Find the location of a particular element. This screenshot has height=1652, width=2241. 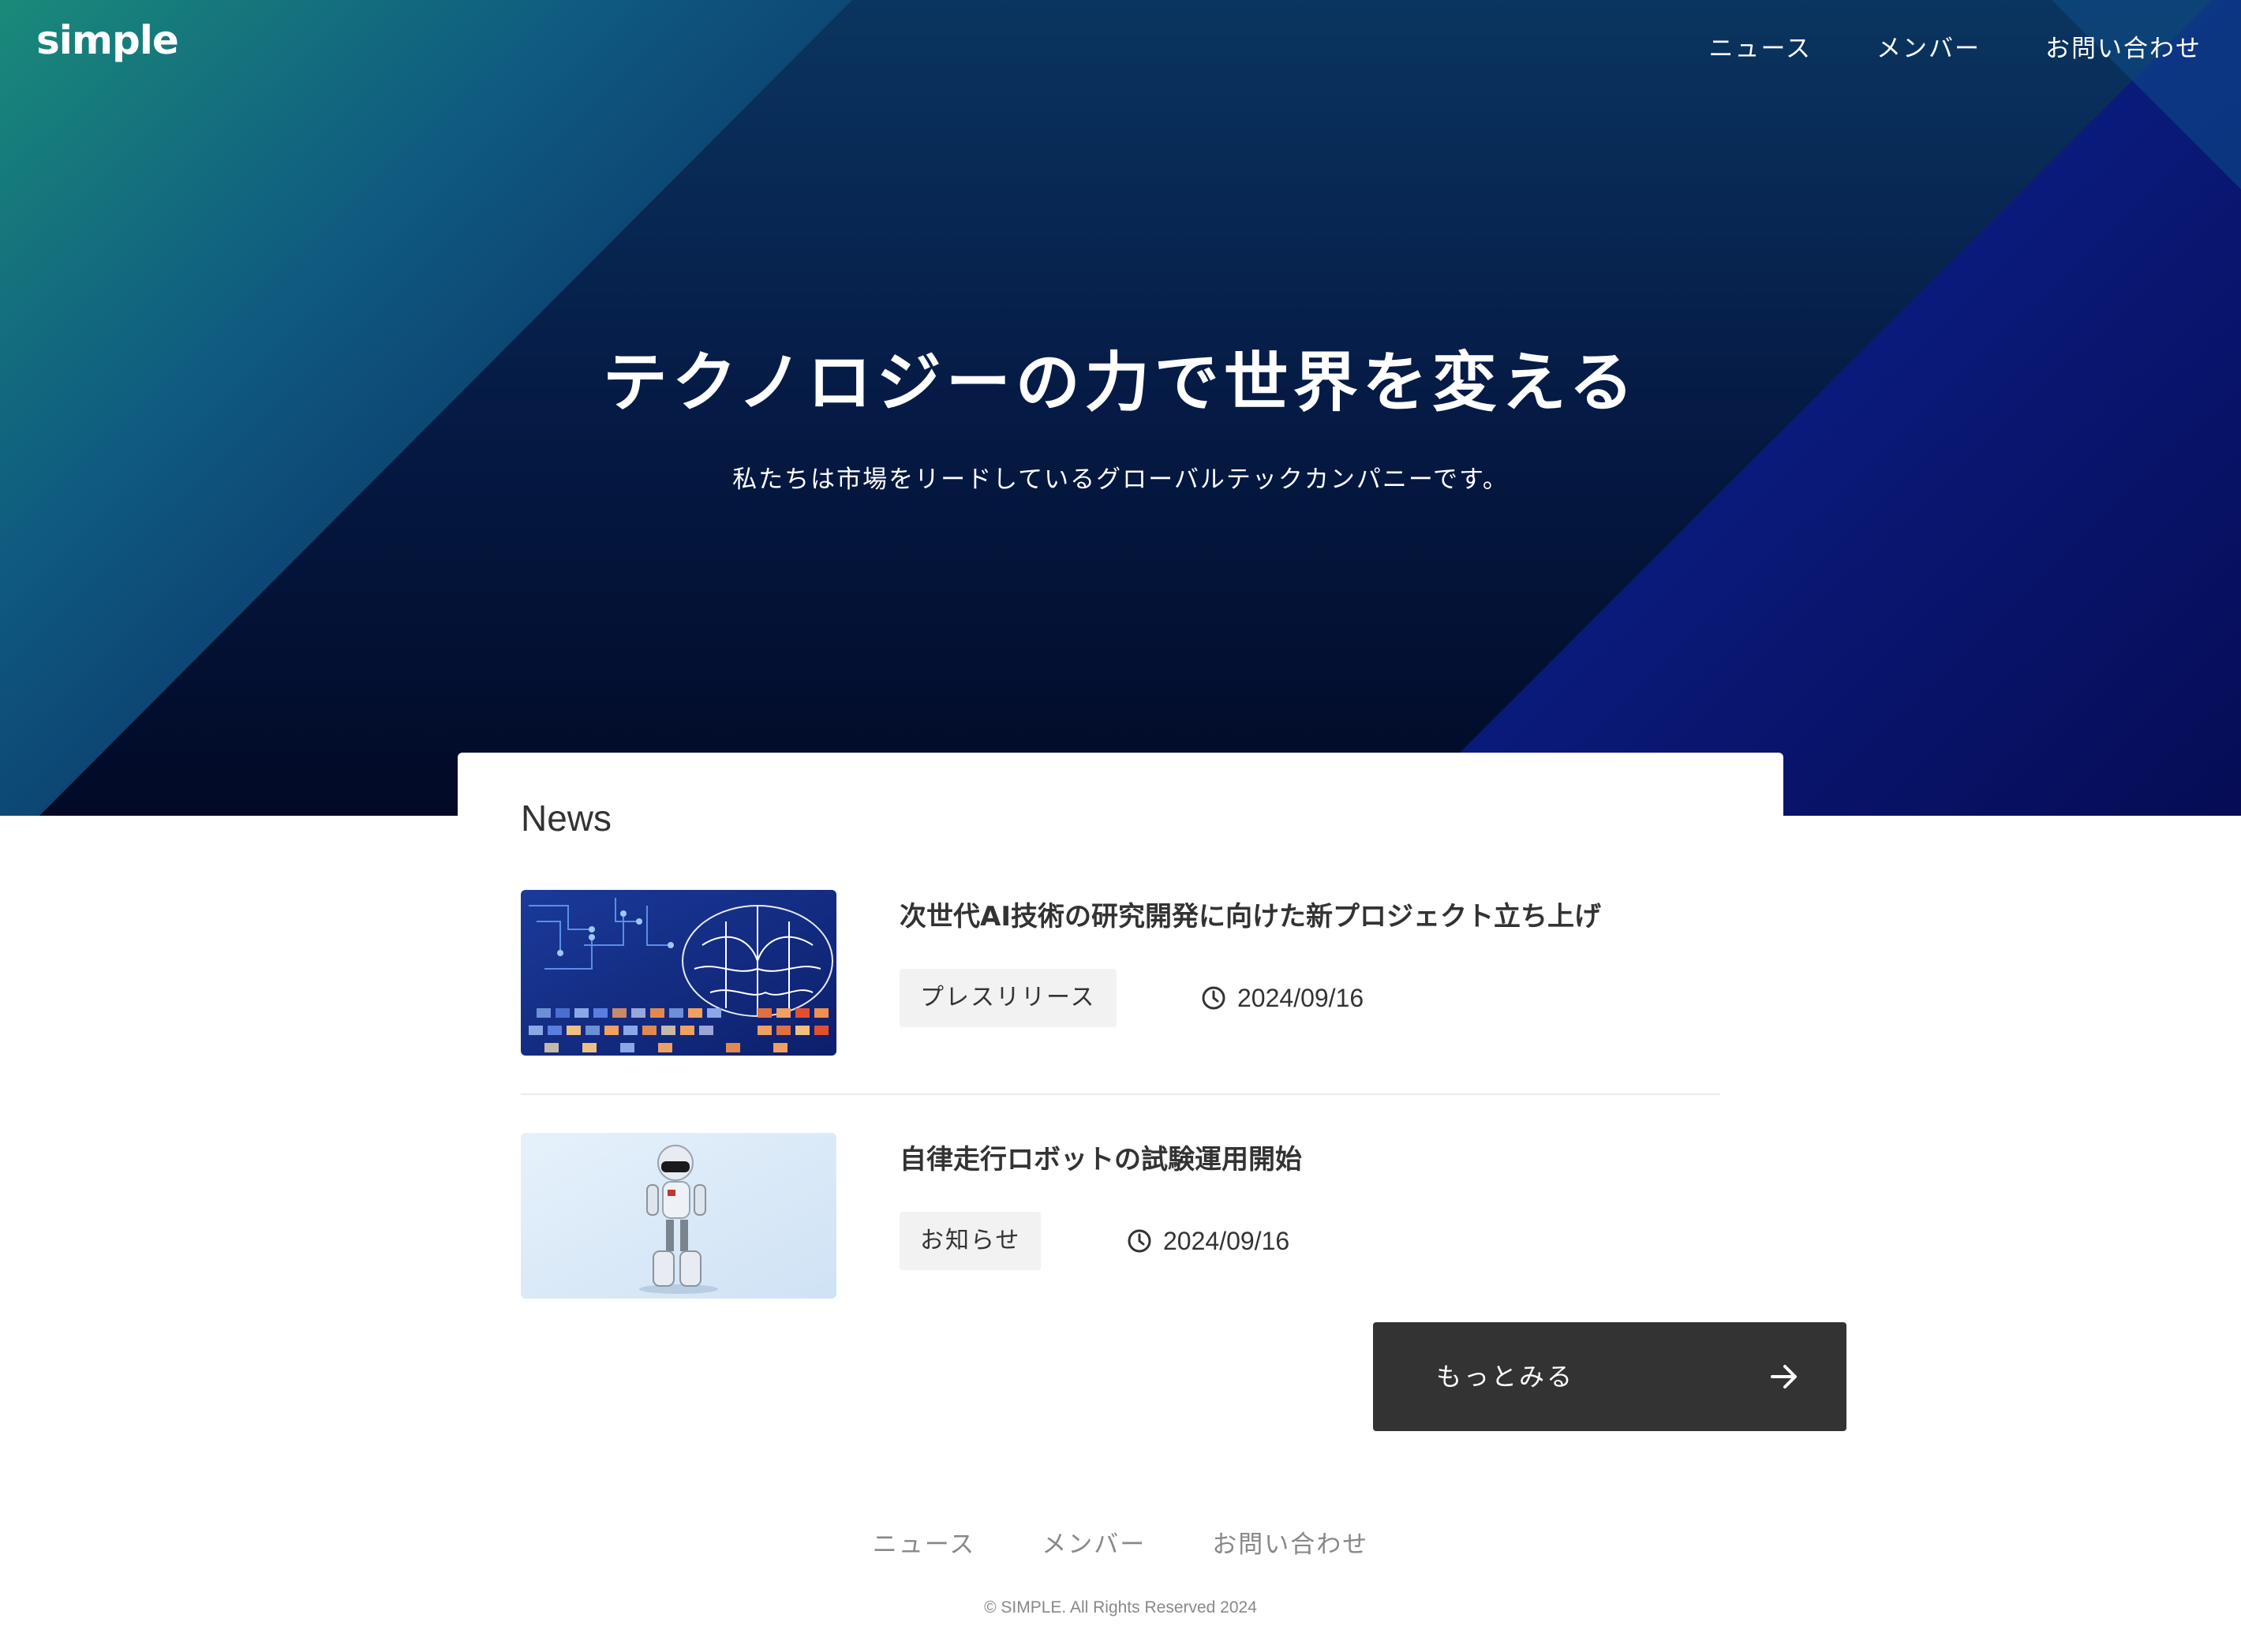

ai-brain-circuit-image is located at coordinates (678, 973).